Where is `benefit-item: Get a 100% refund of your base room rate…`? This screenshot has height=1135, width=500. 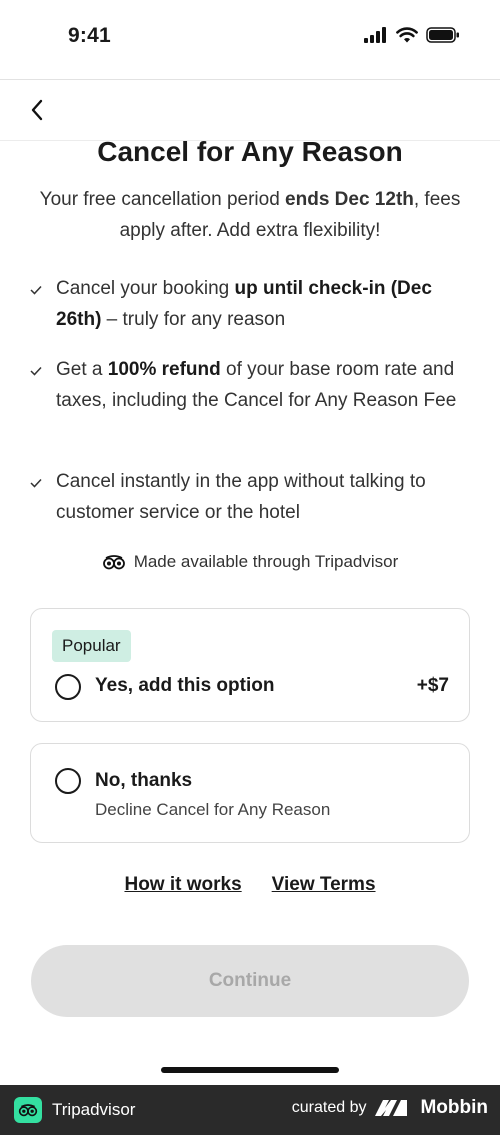
benefit-item: Get a 100% refund of your base room rate… is located at coordinates (252, 385).